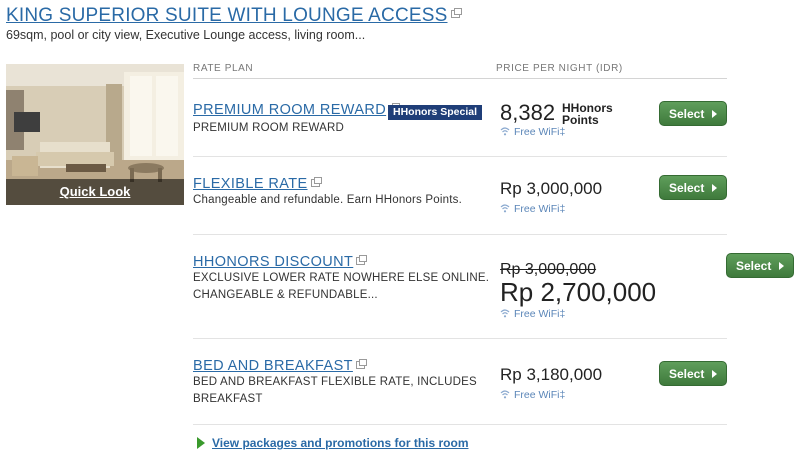  What do you see at coordinates (580, 120) in the screenshot?
I see `points-unit-line2: Points` at bounding box center [580, 120].